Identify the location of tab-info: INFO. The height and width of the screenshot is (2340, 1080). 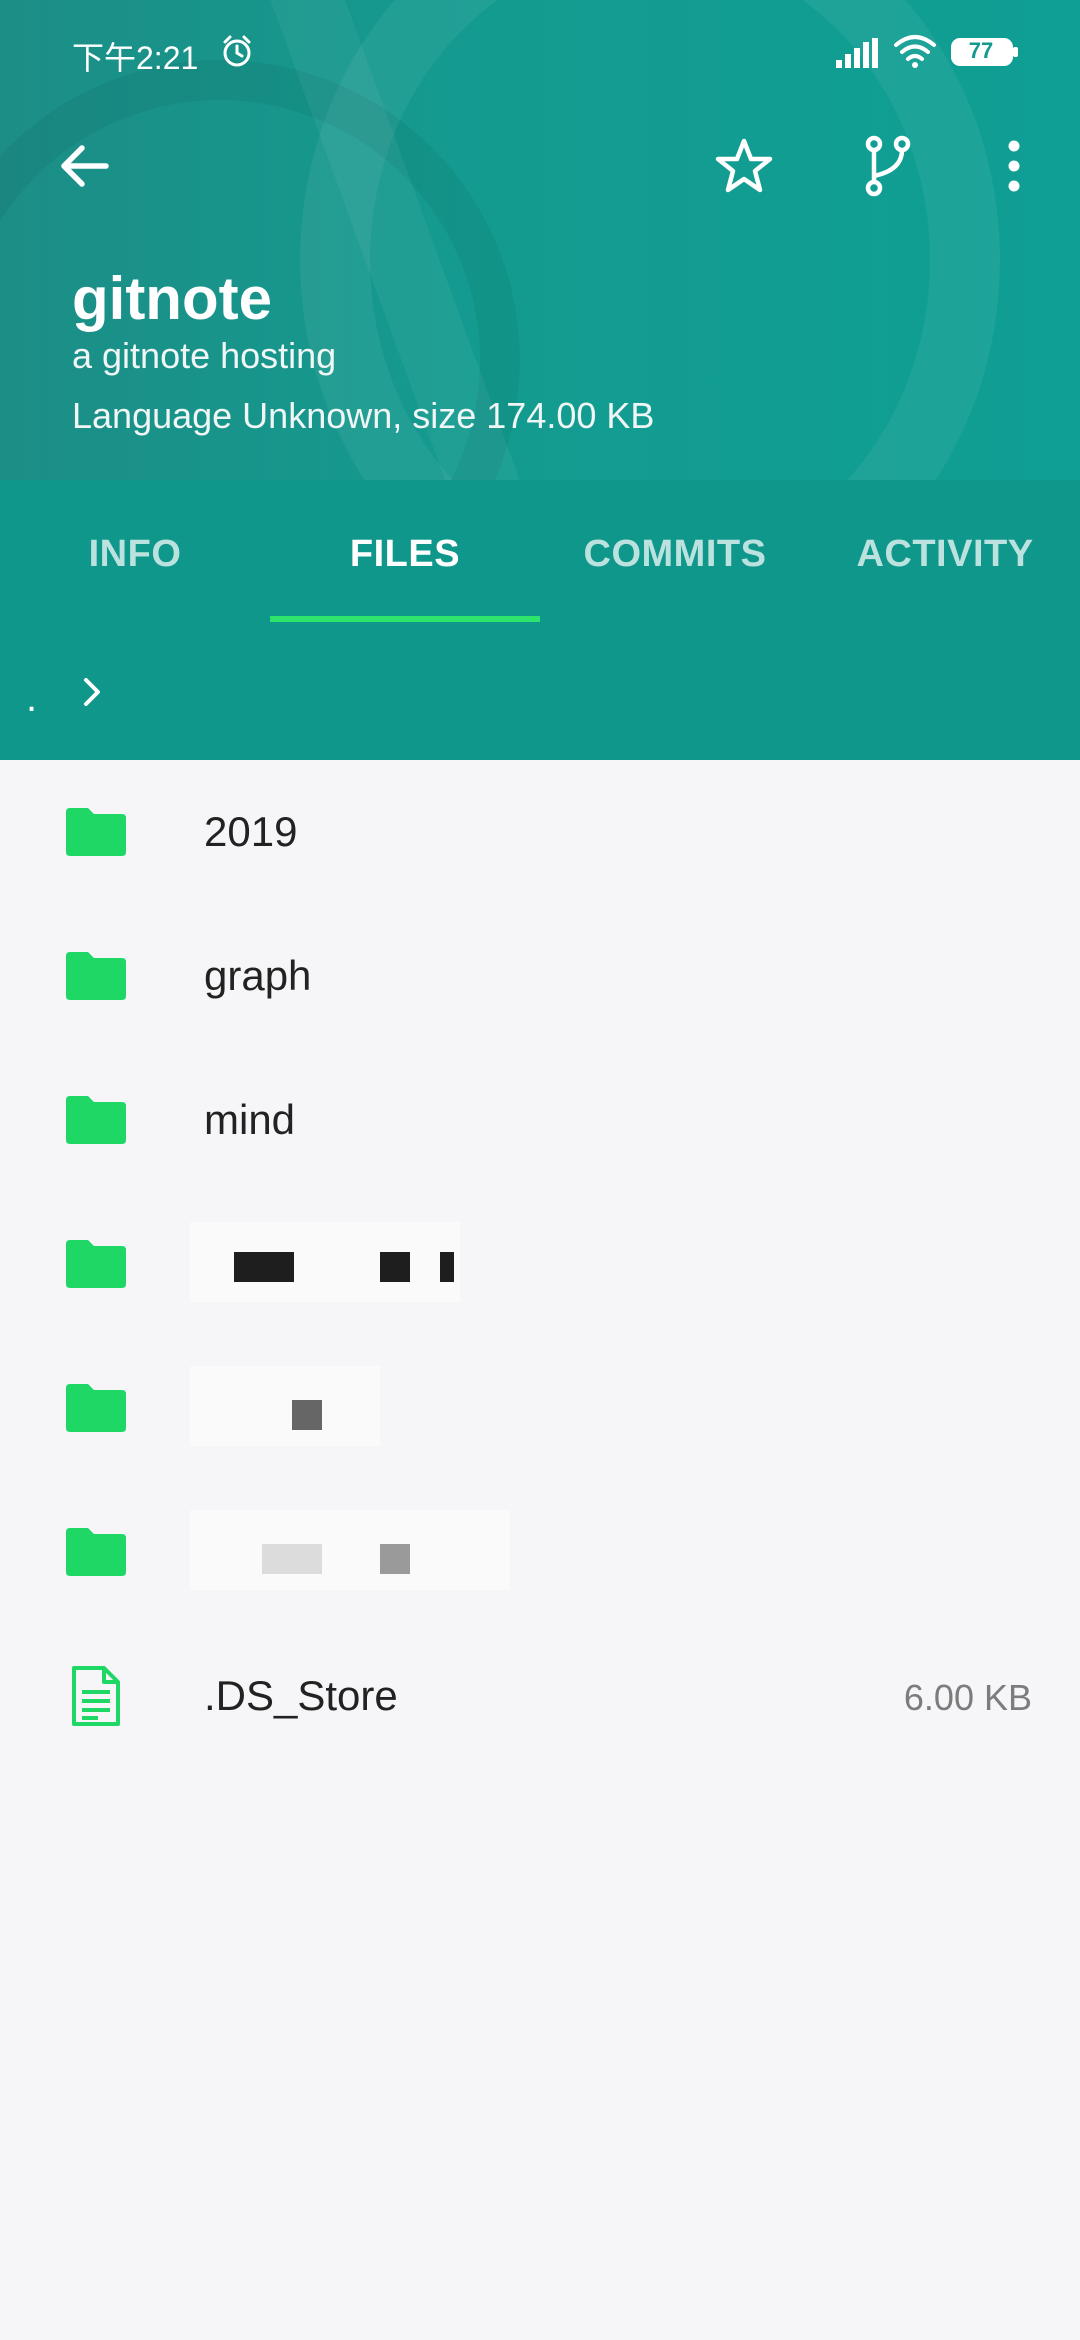
(135, 554).